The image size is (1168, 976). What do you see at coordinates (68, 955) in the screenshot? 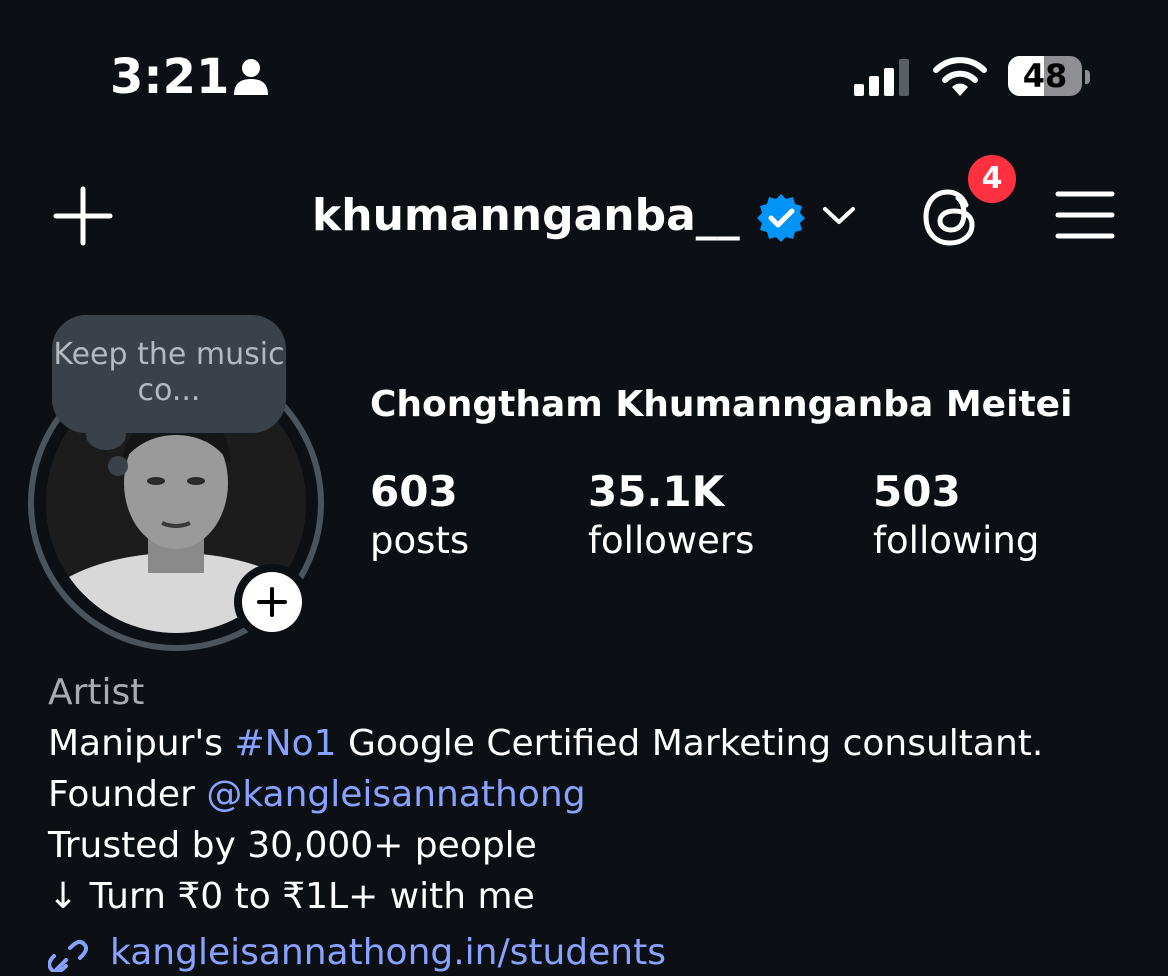
I see `link-icon` at bounding box center [68, 955].